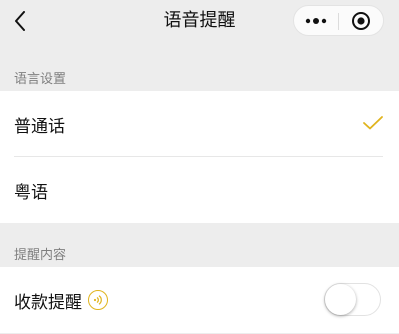 The image size is (399, 334). I want to click on sound-wave-icon, so click(98, 300).